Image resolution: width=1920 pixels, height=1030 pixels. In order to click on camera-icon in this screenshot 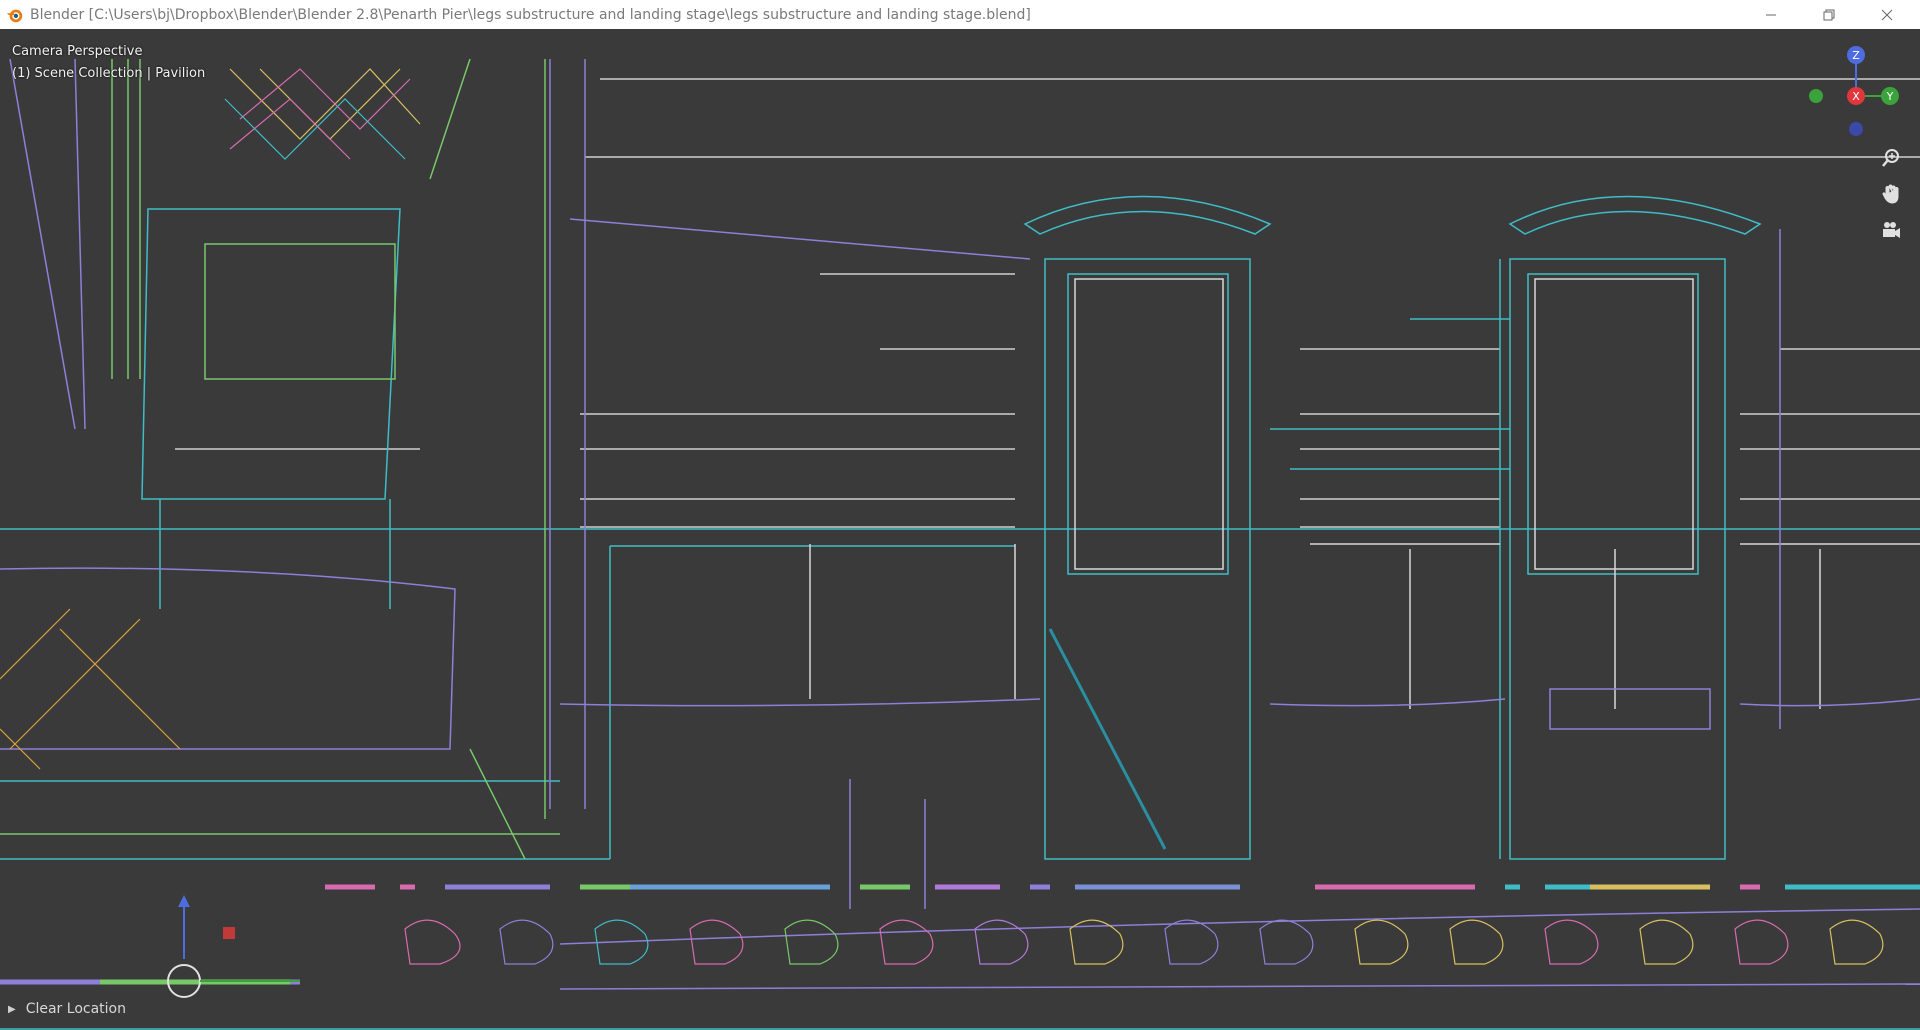, I will do `click(1891, 230)`.